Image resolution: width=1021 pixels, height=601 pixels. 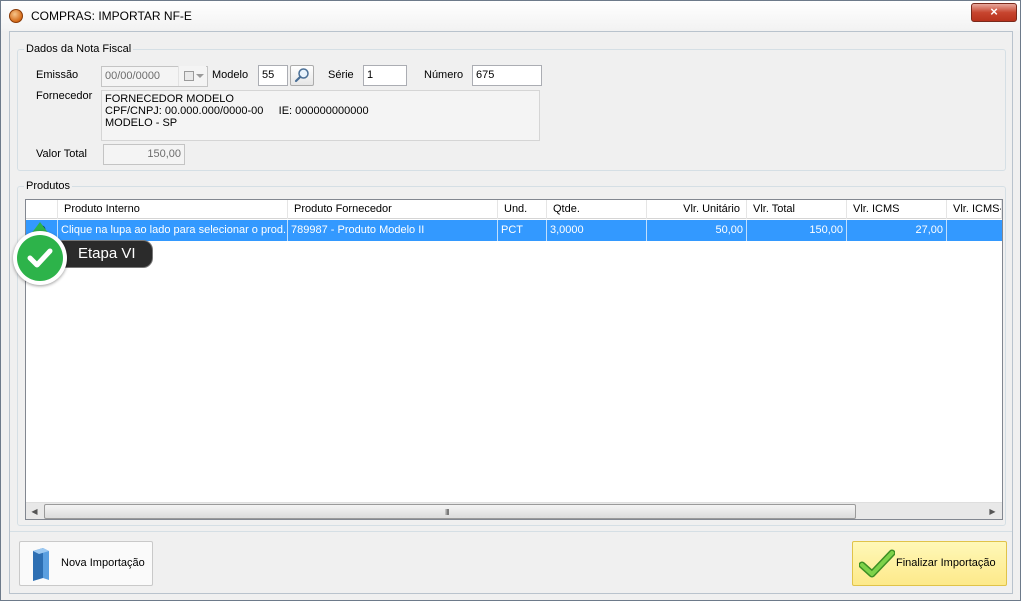 I want to click on cell-vlr-unitario: 50,00, so click(x=697, y=230).